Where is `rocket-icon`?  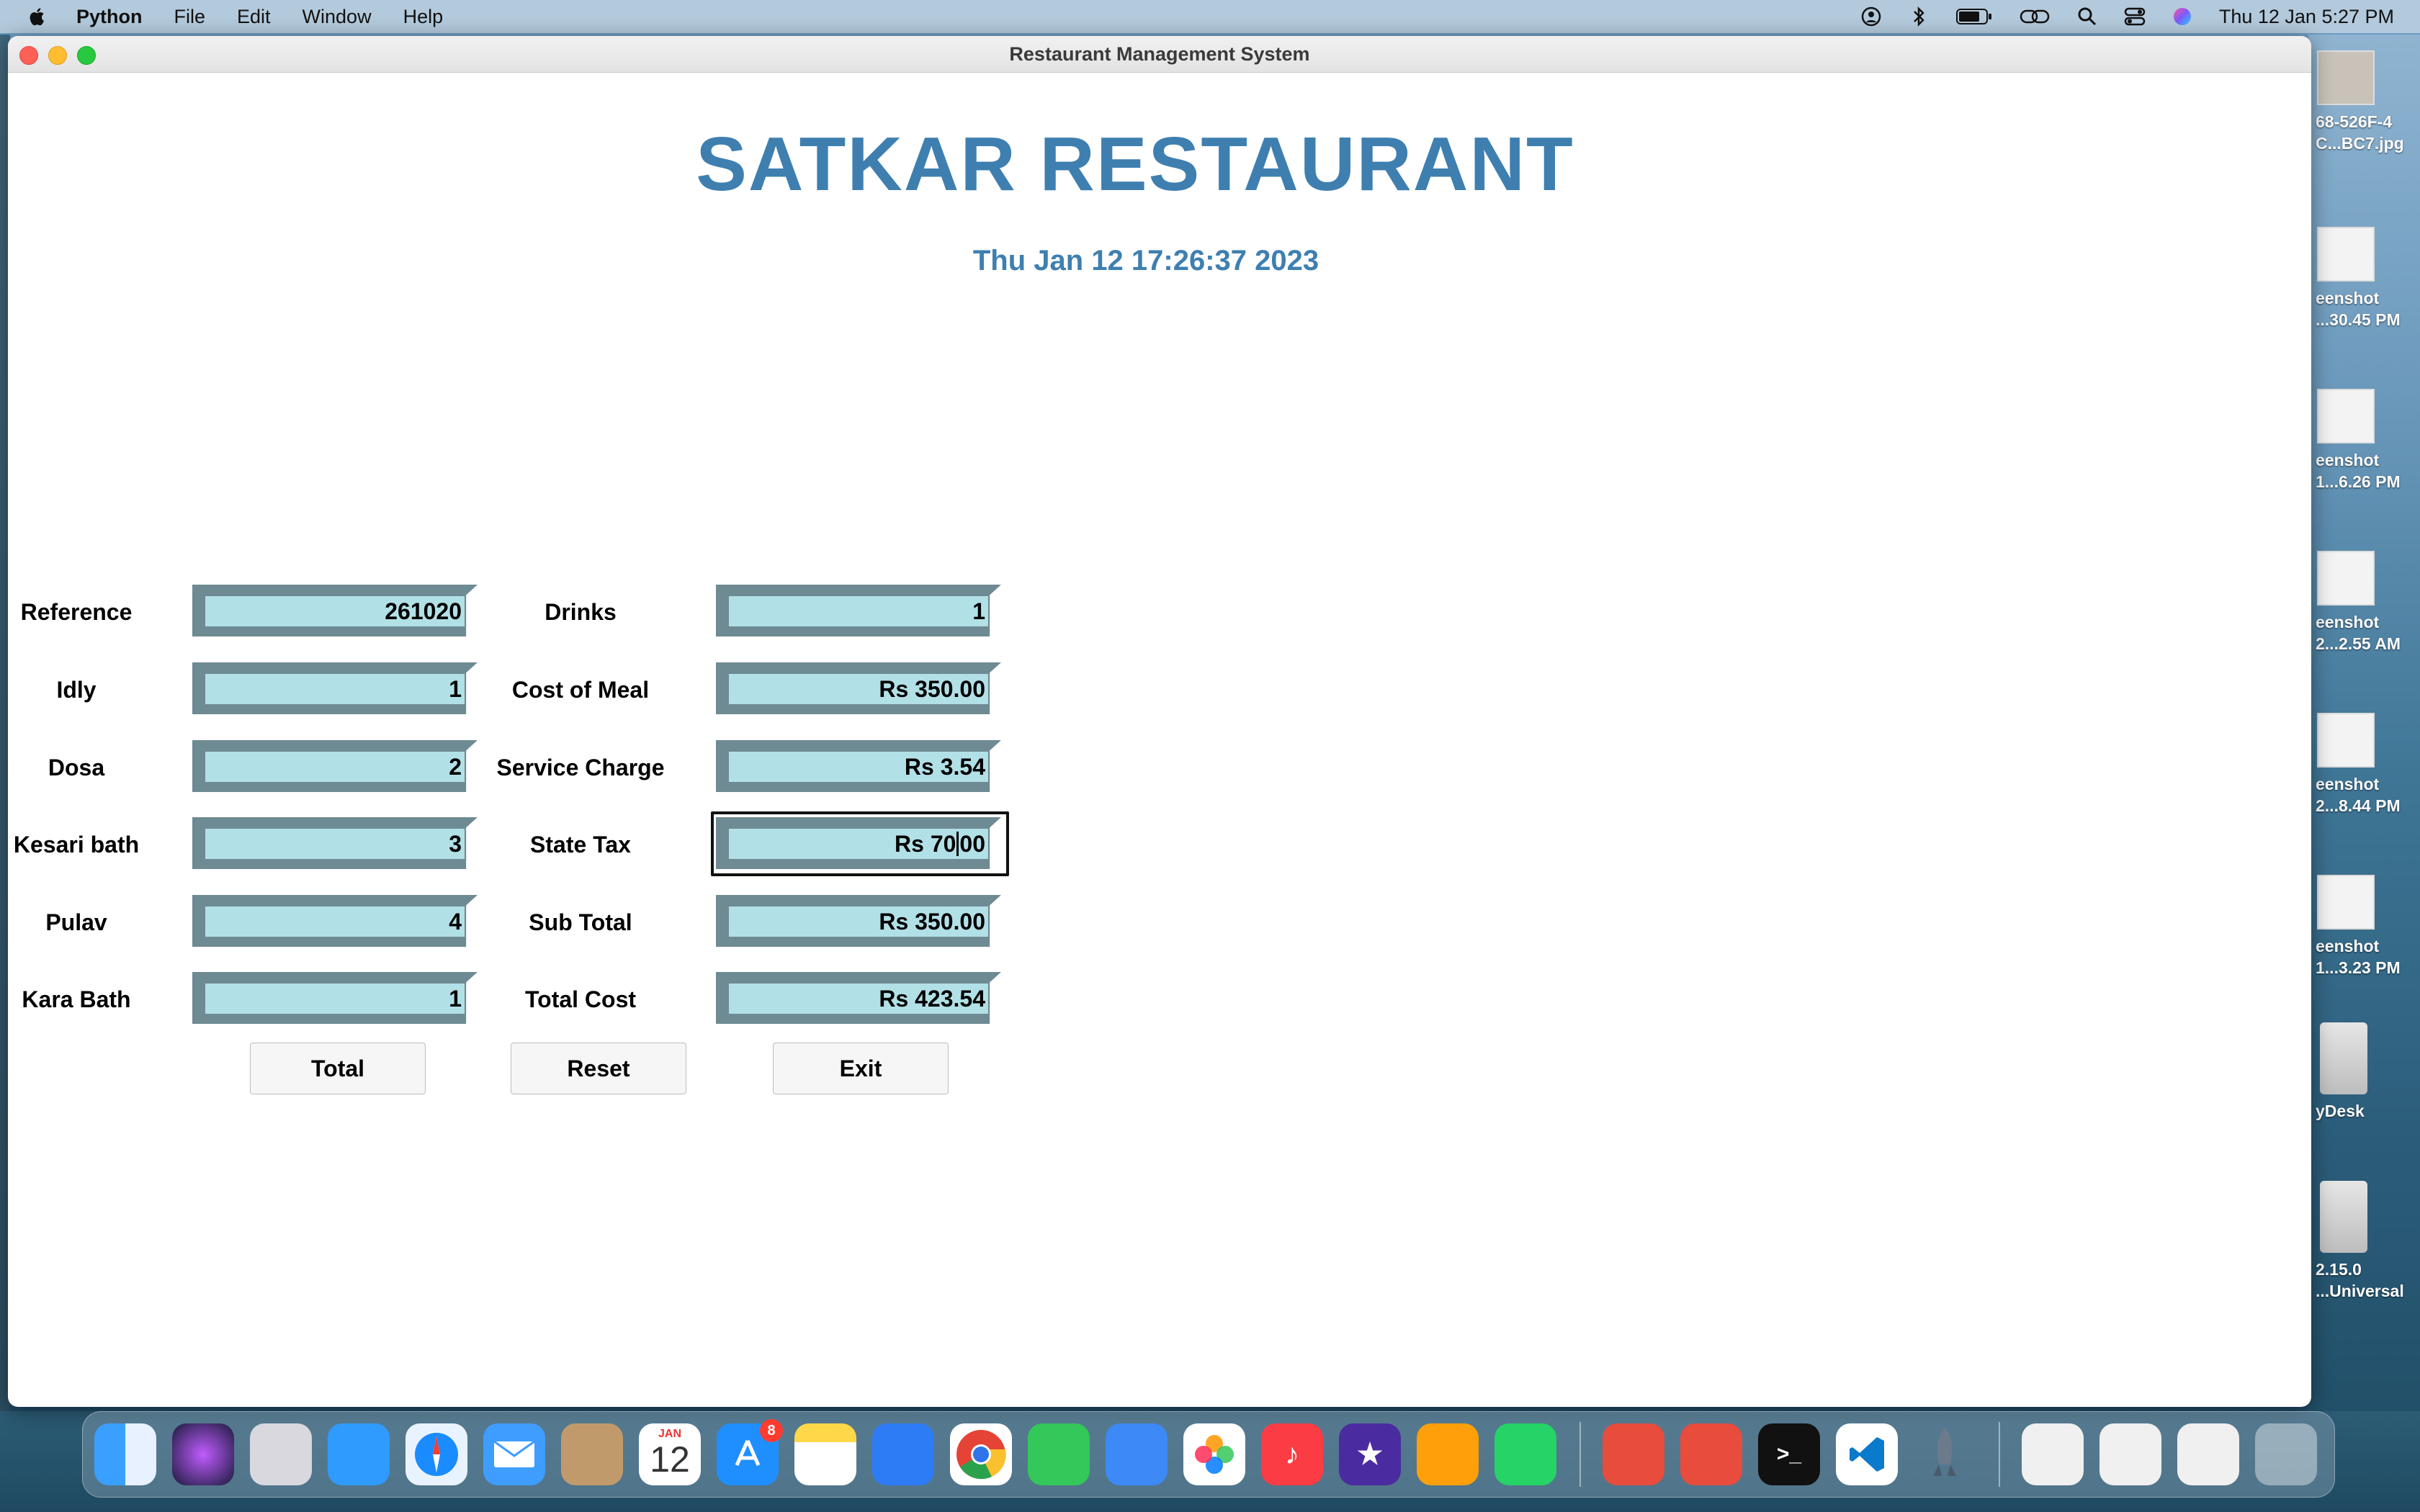 rocket-icon is located at coordinates (1945, 1454).